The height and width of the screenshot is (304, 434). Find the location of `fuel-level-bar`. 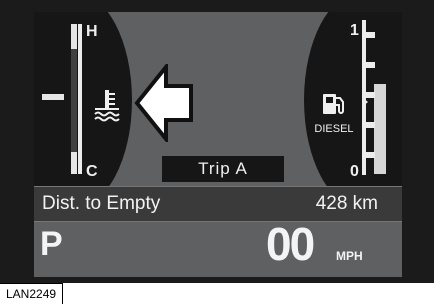

fuel-level-bar is located at coordinates (380, 129).